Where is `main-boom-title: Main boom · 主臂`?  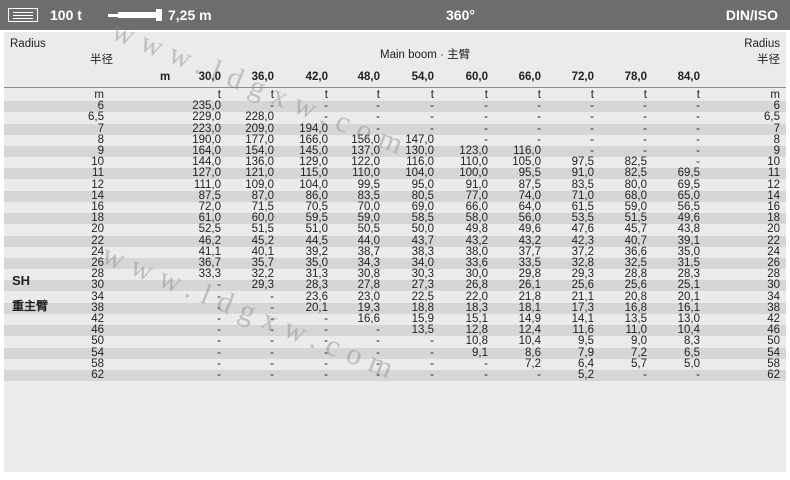 main-boom-title: Main boom · 主臂 is located at coordinates (425, 55).